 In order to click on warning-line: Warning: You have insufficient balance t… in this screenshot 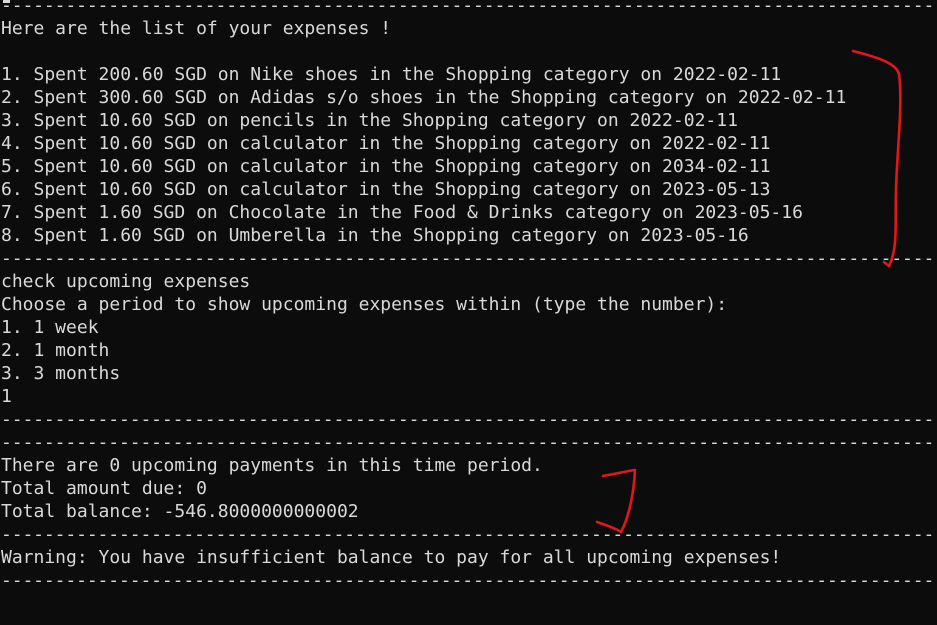, I will do `click(391, 557)`.